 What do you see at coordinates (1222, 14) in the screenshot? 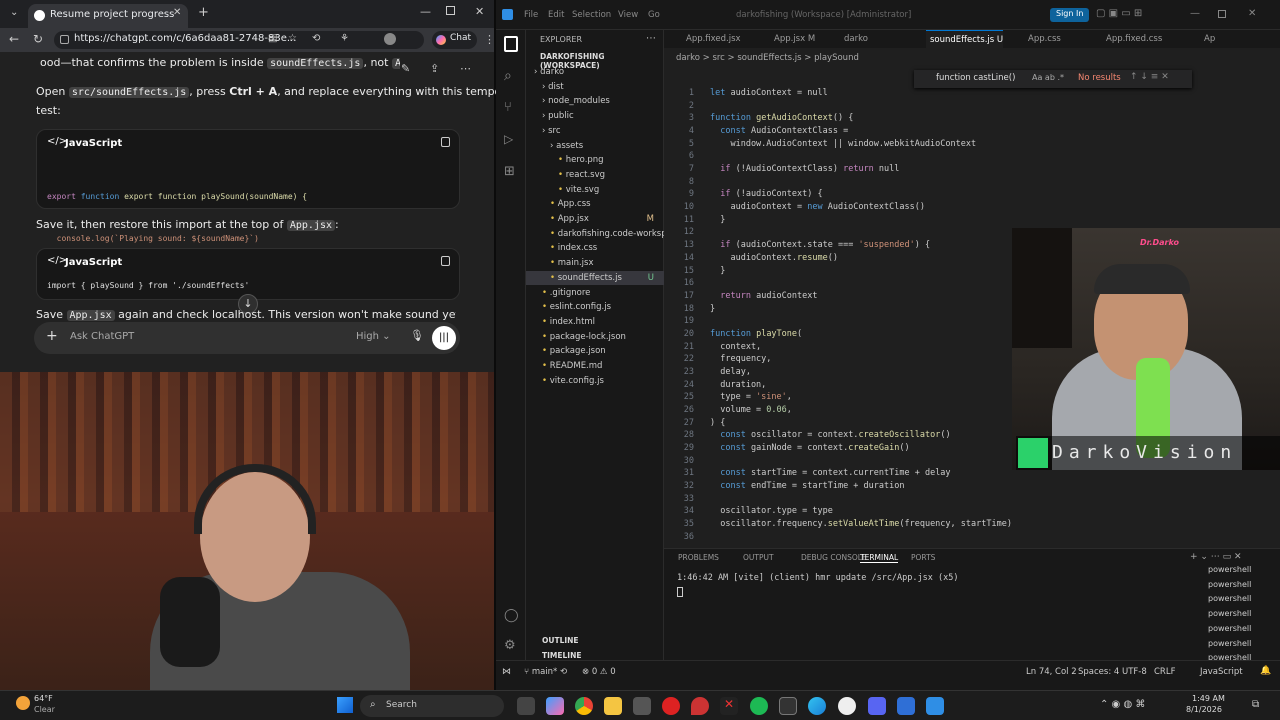
I see `maximize-icon` at bounding box center [1222, 14].